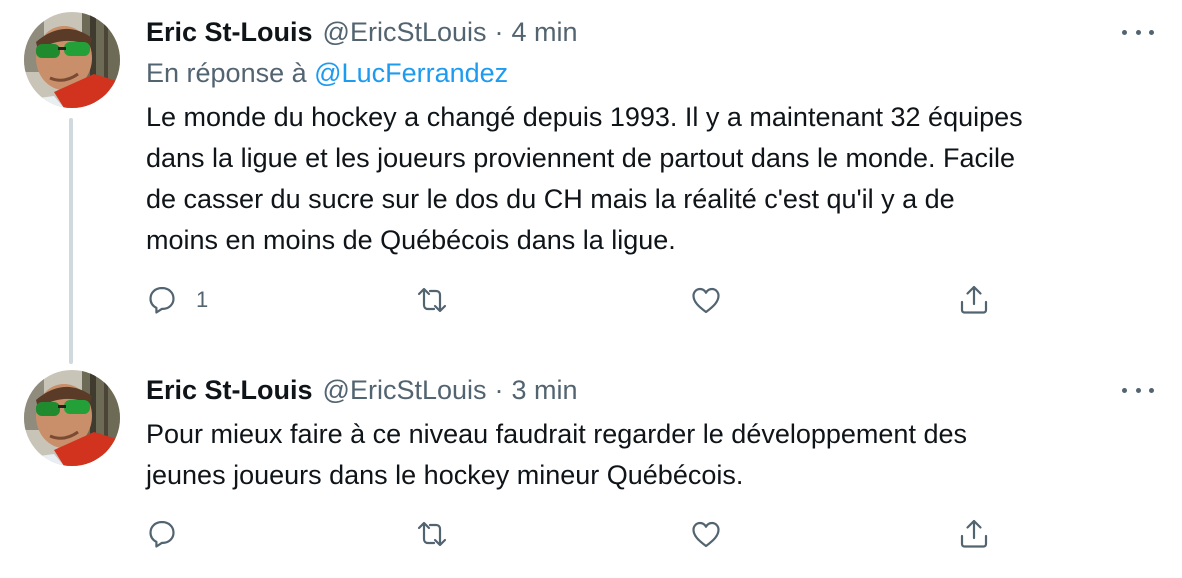 The width and height of the screenshot is (1182, 578). Describe the element at coordinates (591, 538) in the screenshot. I see `action-bar` at that location.